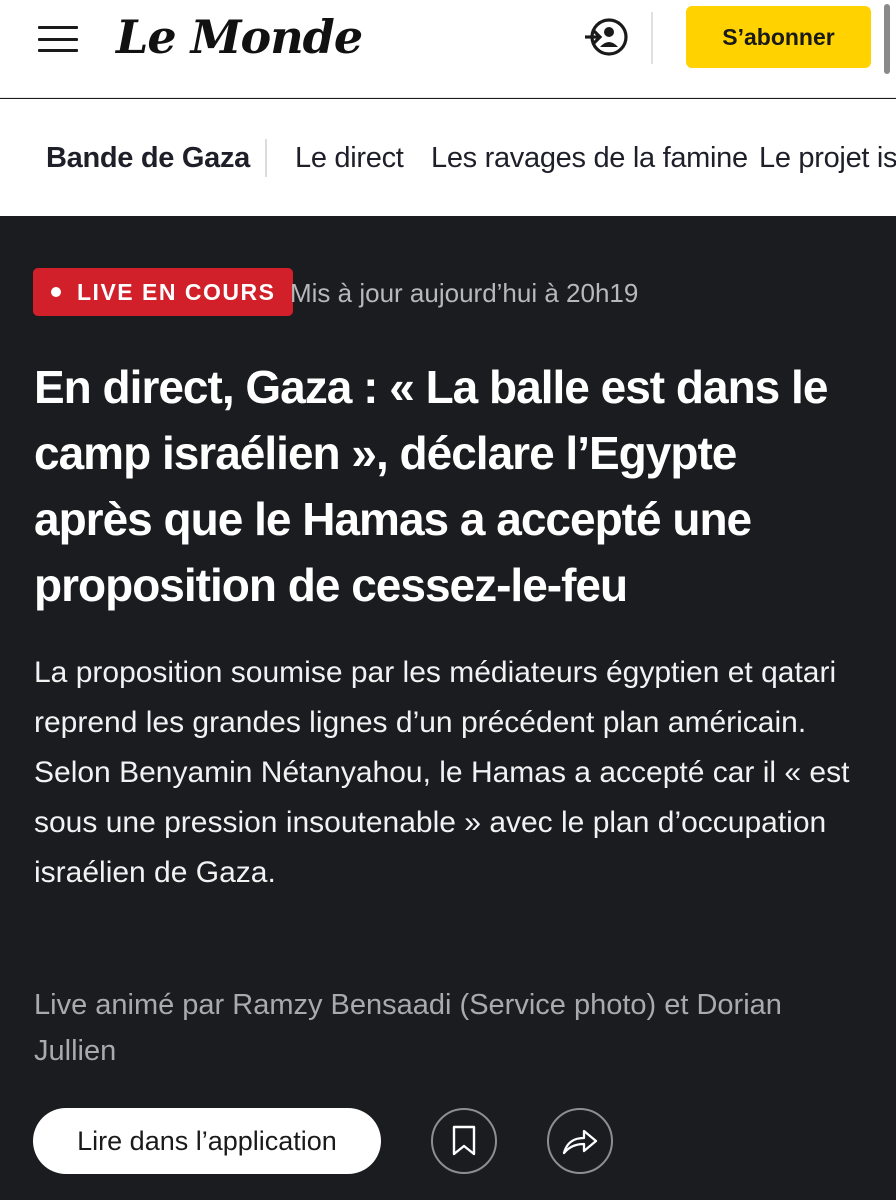 The image size is (896, 1200). I want to click on scrollbar, so click(887, 39).